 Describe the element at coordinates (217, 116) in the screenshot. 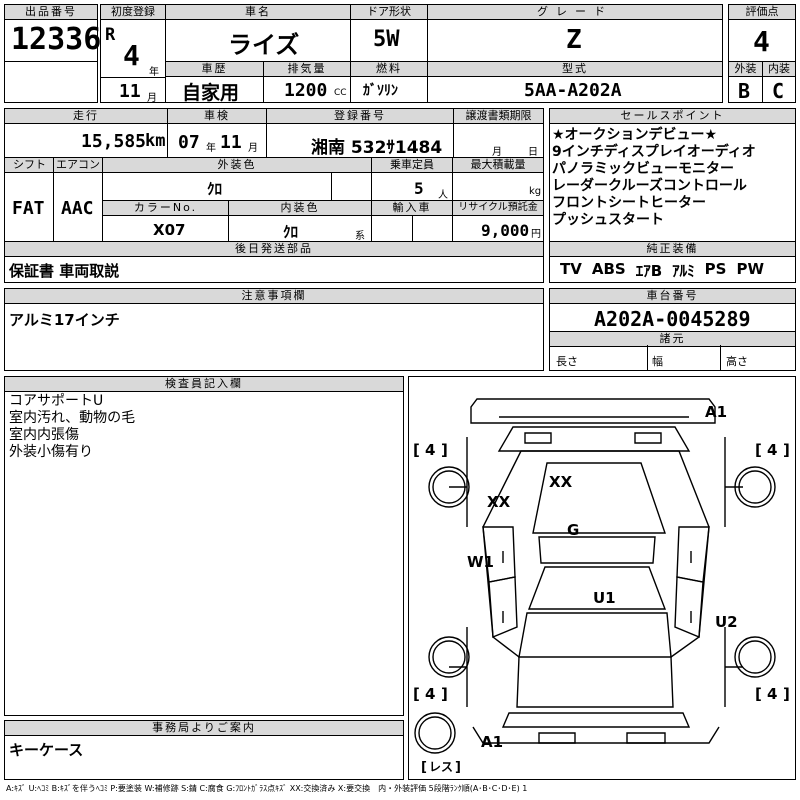

I see `inspection-label: 車検` at that location.